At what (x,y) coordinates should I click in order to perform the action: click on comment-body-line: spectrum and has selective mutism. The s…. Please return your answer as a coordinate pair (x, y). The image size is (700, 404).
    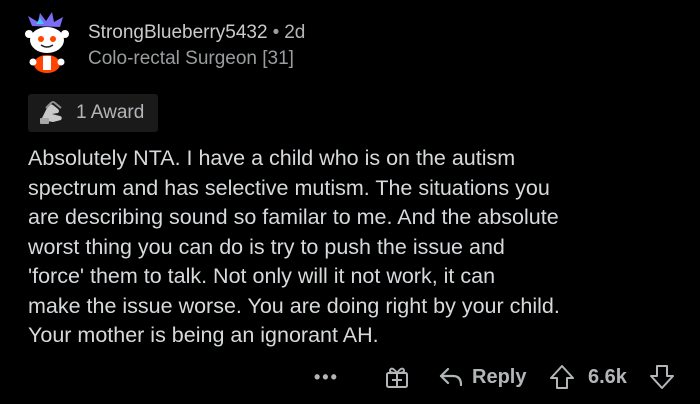
    Looking at the image, I should click on (289, 187).